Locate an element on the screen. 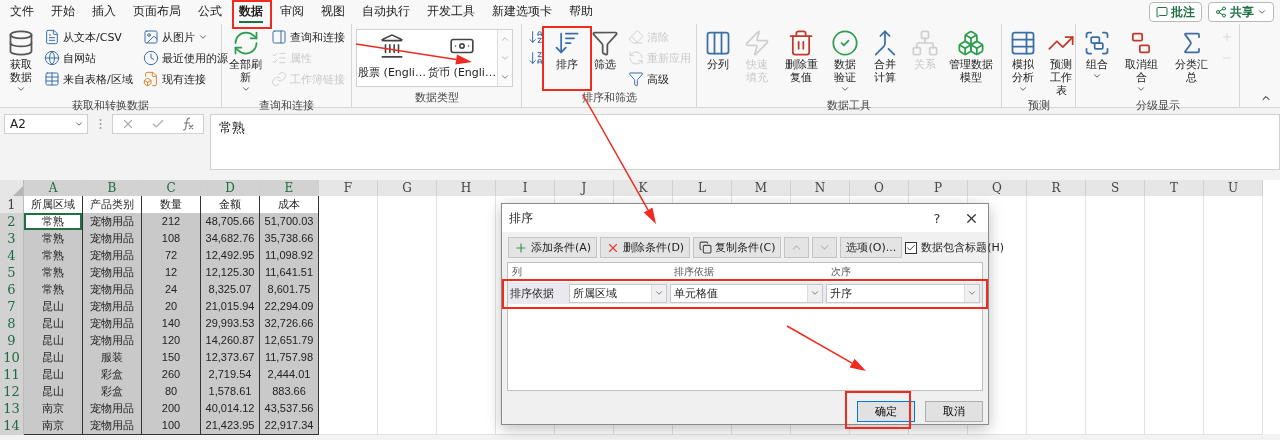 The height and width of the screenshot is (440, 1280). row-header: 5 is located at coordinates (12, 273).